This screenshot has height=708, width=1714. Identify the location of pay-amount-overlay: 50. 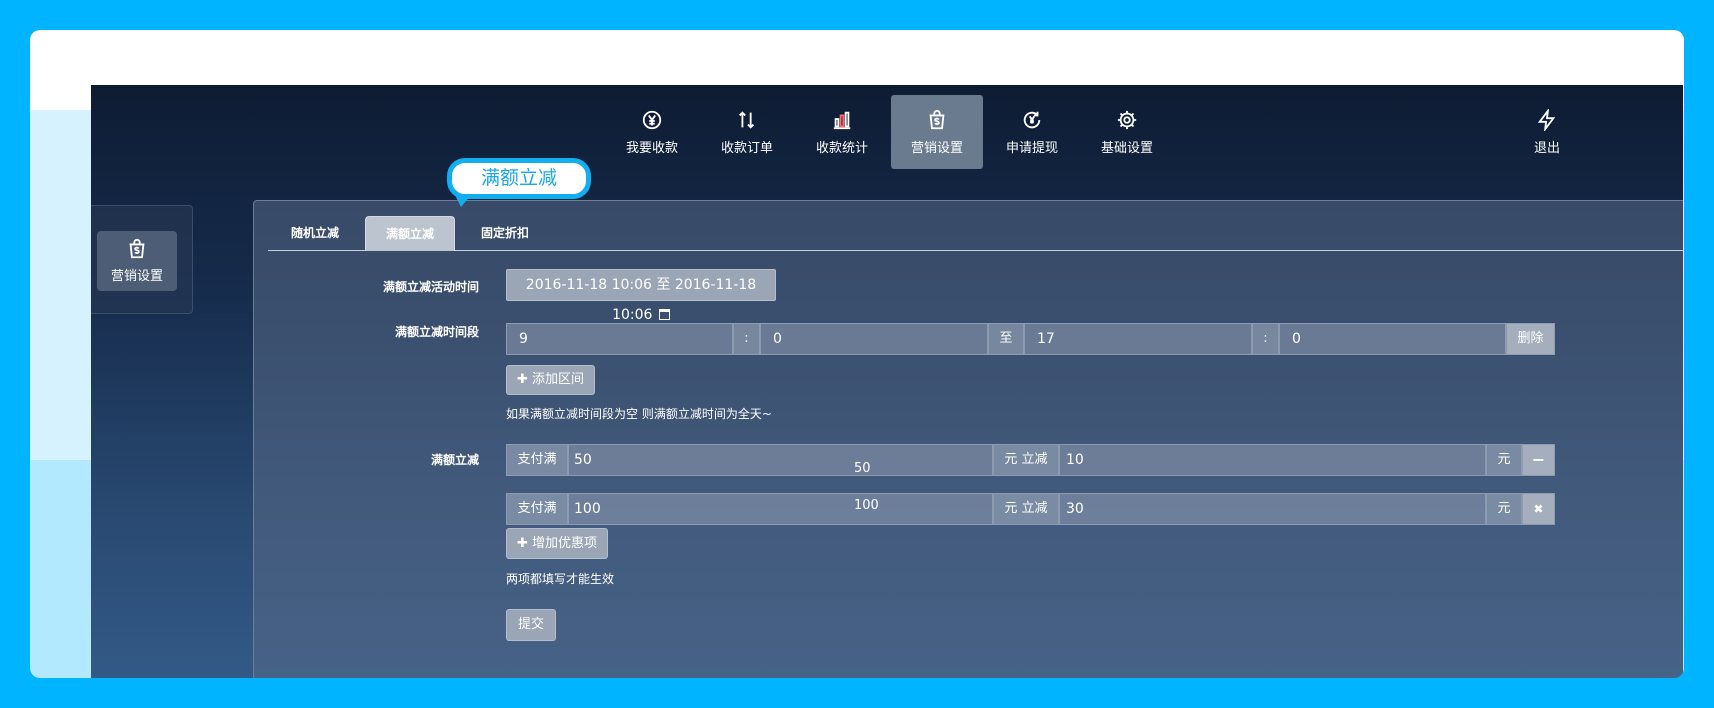
(862, 468).